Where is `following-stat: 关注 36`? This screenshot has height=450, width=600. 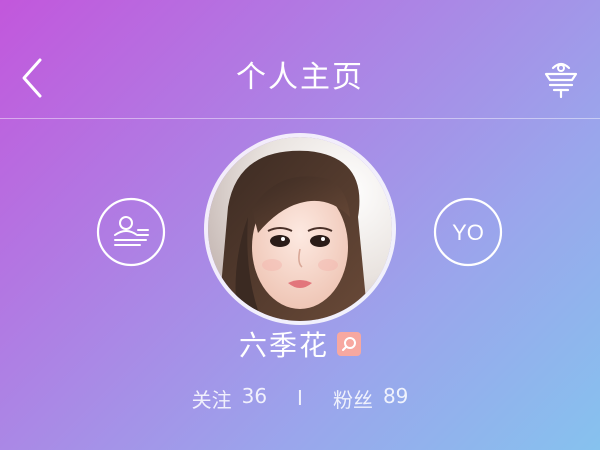
following-stat: 关注 36 is located at coordinates (229, 398).